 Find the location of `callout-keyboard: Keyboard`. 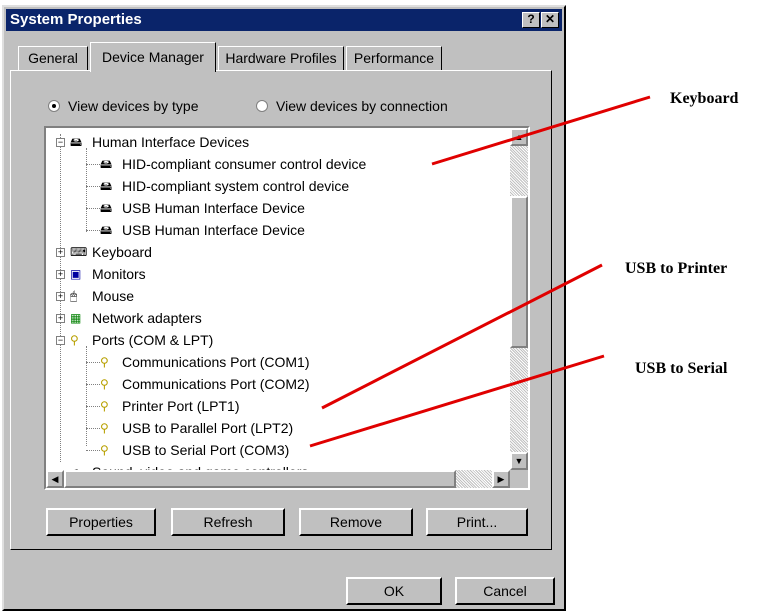

callout-keyboard: Keyboard is located at coordinates (704, 98).